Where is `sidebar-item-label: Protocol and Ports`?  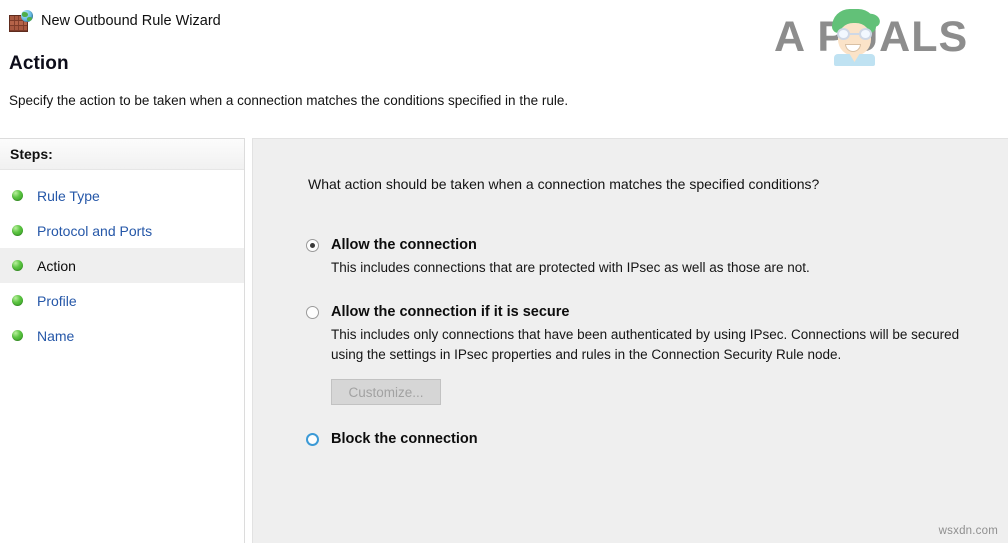
sidebar-item-label: Protocol and Ports is located at coordinates (95, 230).